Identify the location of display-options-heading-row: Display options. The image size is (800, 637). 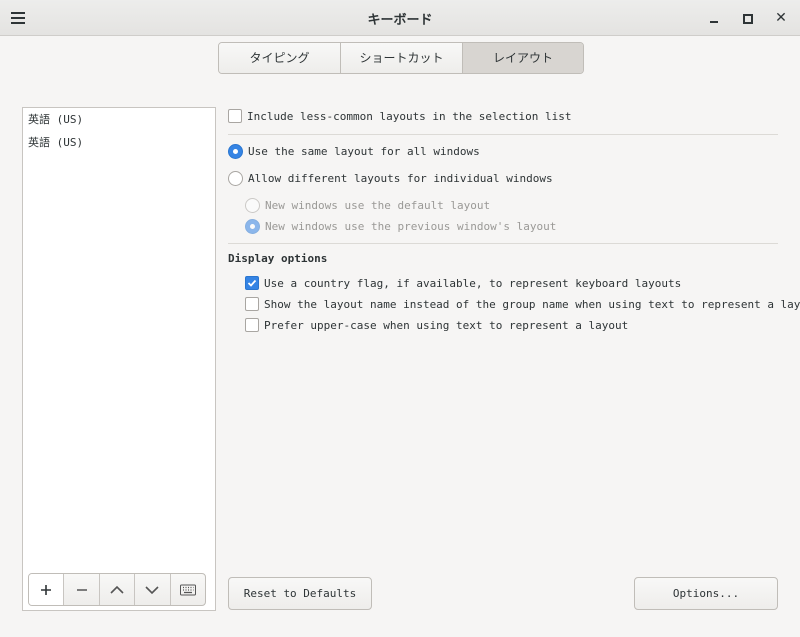
(277, 258).